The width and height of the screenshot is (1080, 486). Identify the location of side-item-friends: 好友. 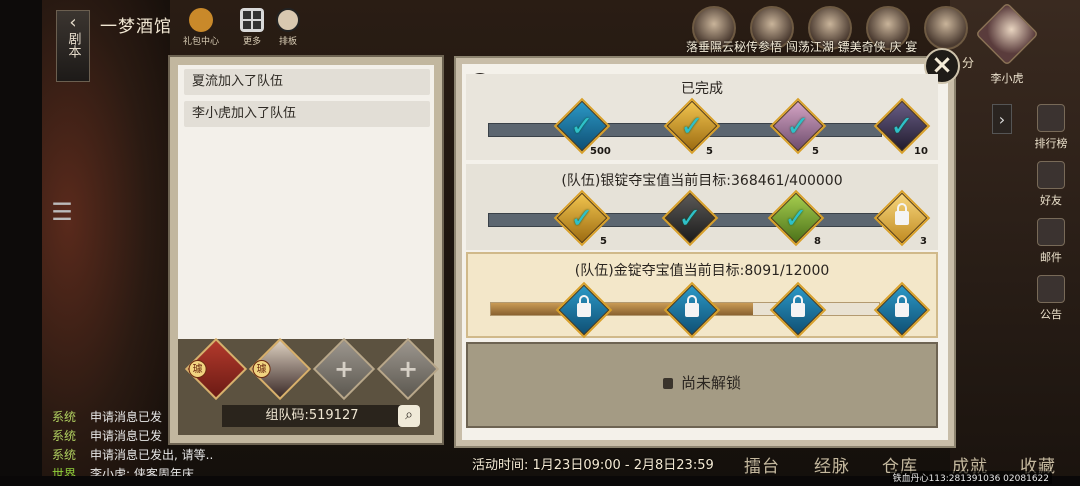
(1051, 184).